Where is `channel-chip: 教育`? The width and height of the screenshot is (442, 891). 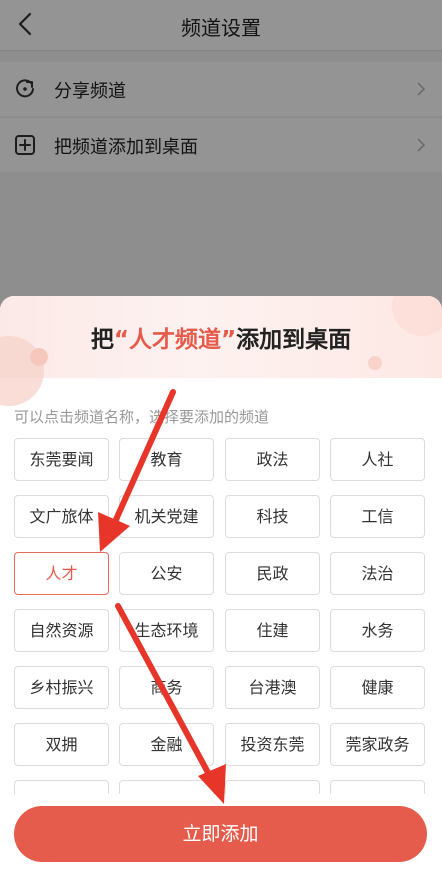 channel-chip: 教育 is located at coordinates (166, 459).